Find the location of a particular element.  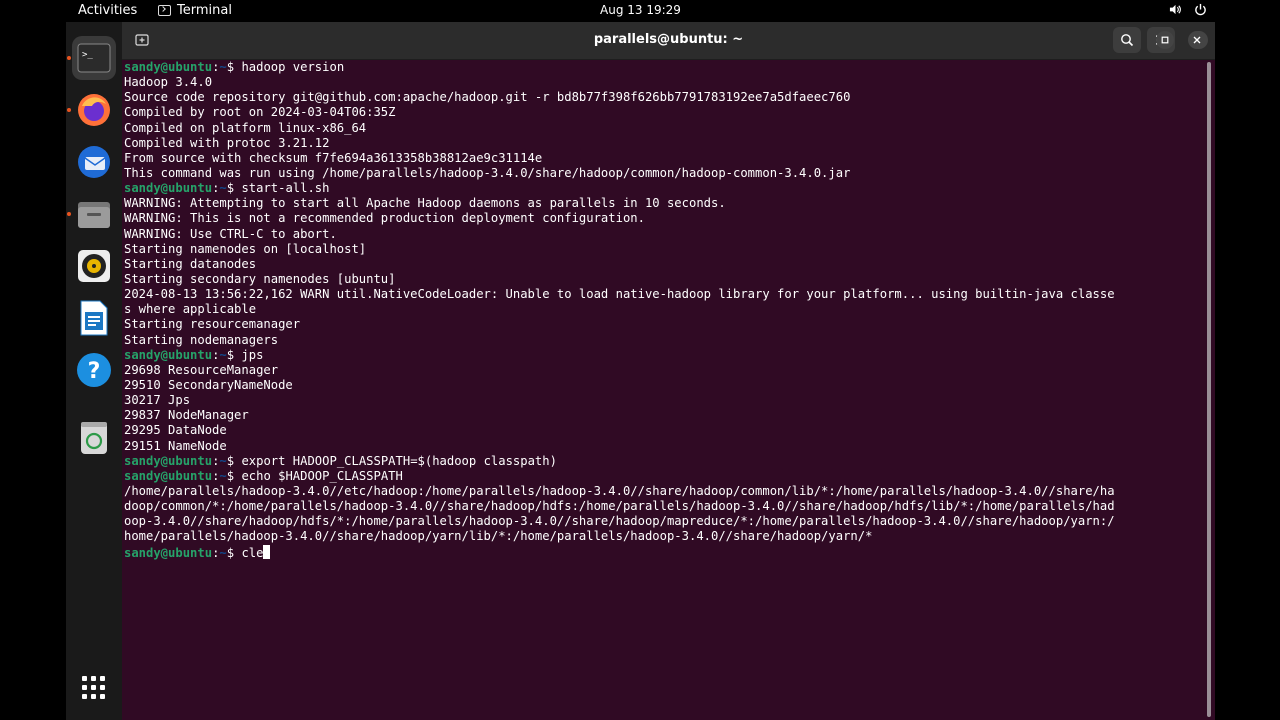

volume-icon is located at coordinates (1175, 9).